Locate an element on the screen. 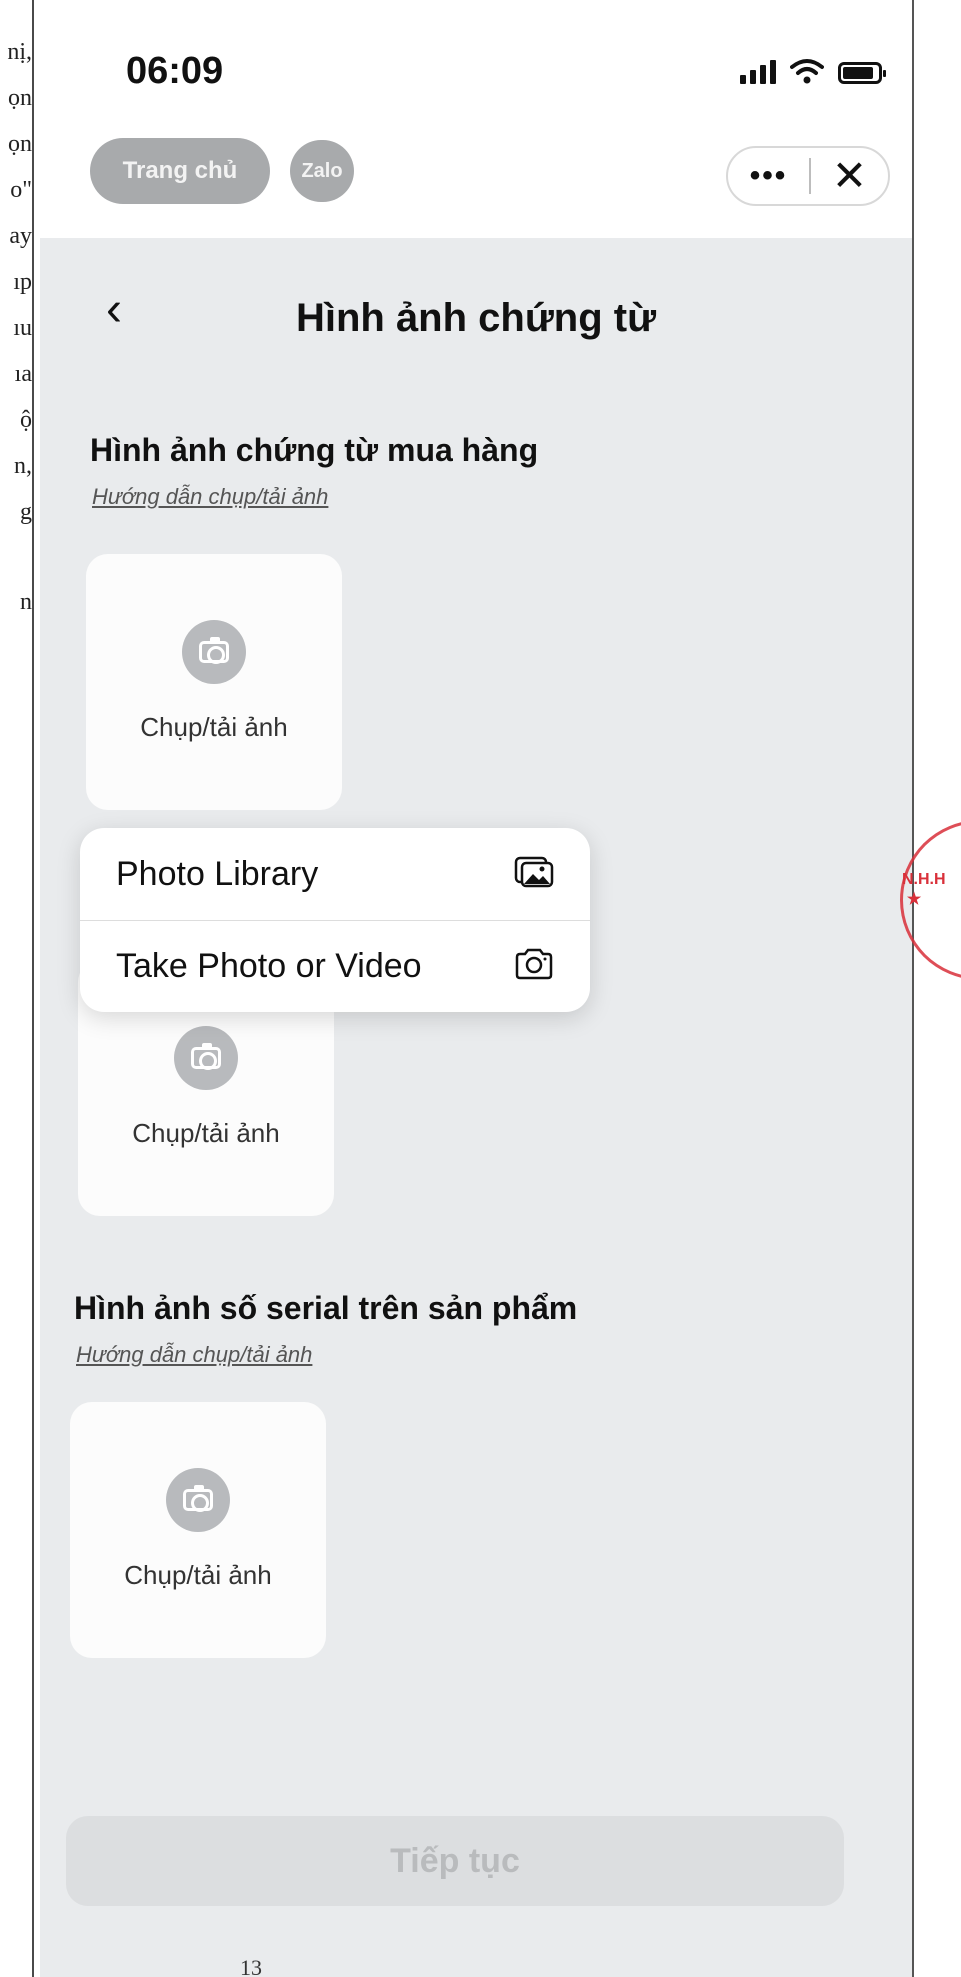 This screenshot has width=961, height=1977. menu-item-take-photo: Take Photo or Video is located at coordinates (335, 966).